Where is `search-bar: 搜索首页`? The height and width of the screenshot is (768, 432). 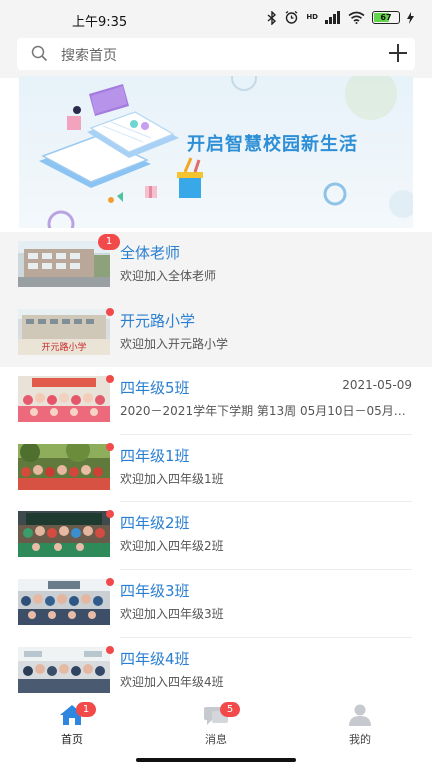
search-bar: 搜索首页 is located at coordinates (216, 54).